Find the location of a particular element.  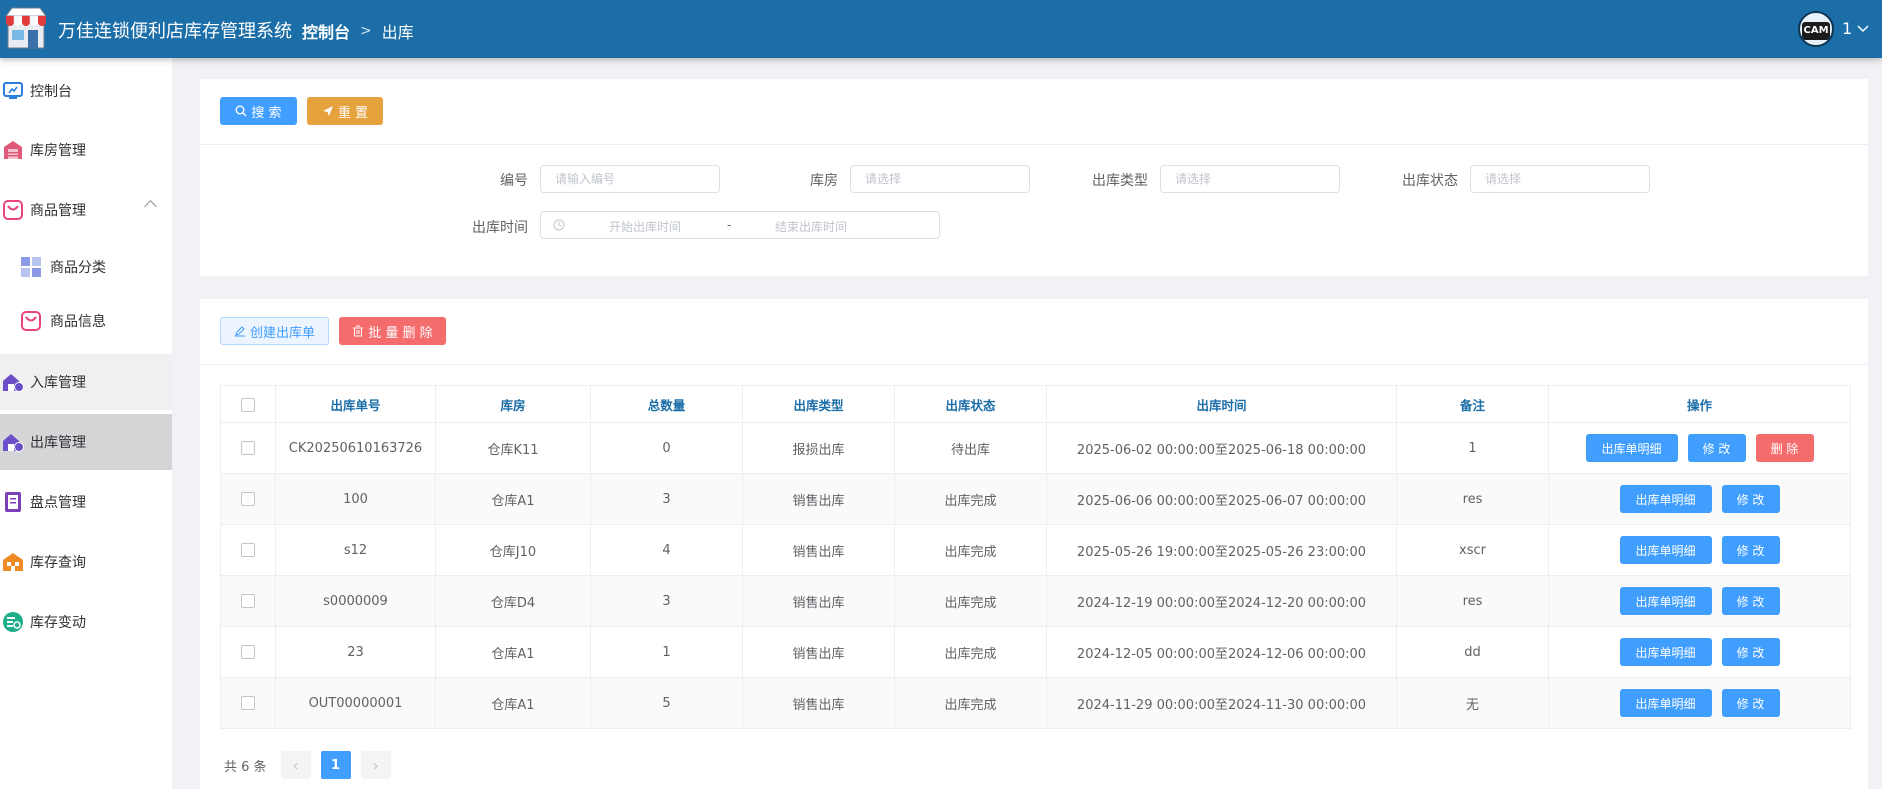

cell-time: 2024-12-19 00:00:00至2024-12-20 00:00:00 is located at coordinates (1221, 601).